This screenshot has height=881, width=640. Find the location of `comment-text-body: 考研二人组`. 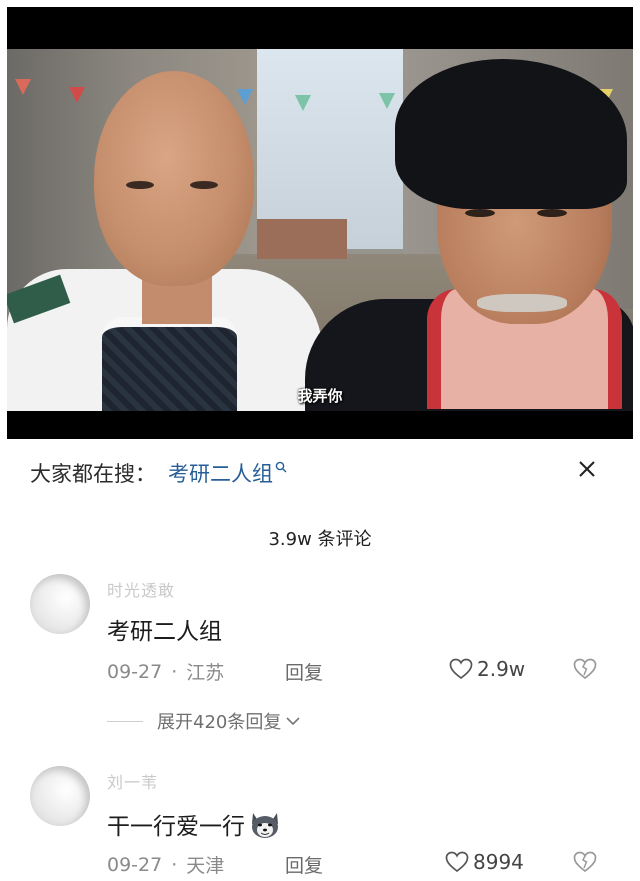

comment-text-body: 考研二人组 is located at coordinates (164, 632).